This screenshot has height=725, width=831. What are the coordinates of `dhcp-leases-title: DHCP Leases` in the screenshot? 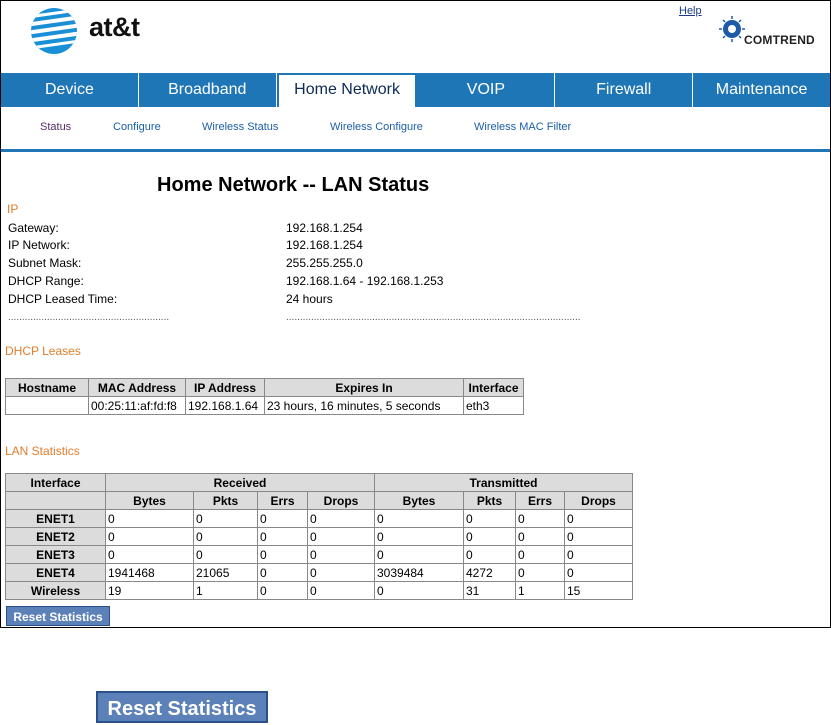 It's located at (43, 351).